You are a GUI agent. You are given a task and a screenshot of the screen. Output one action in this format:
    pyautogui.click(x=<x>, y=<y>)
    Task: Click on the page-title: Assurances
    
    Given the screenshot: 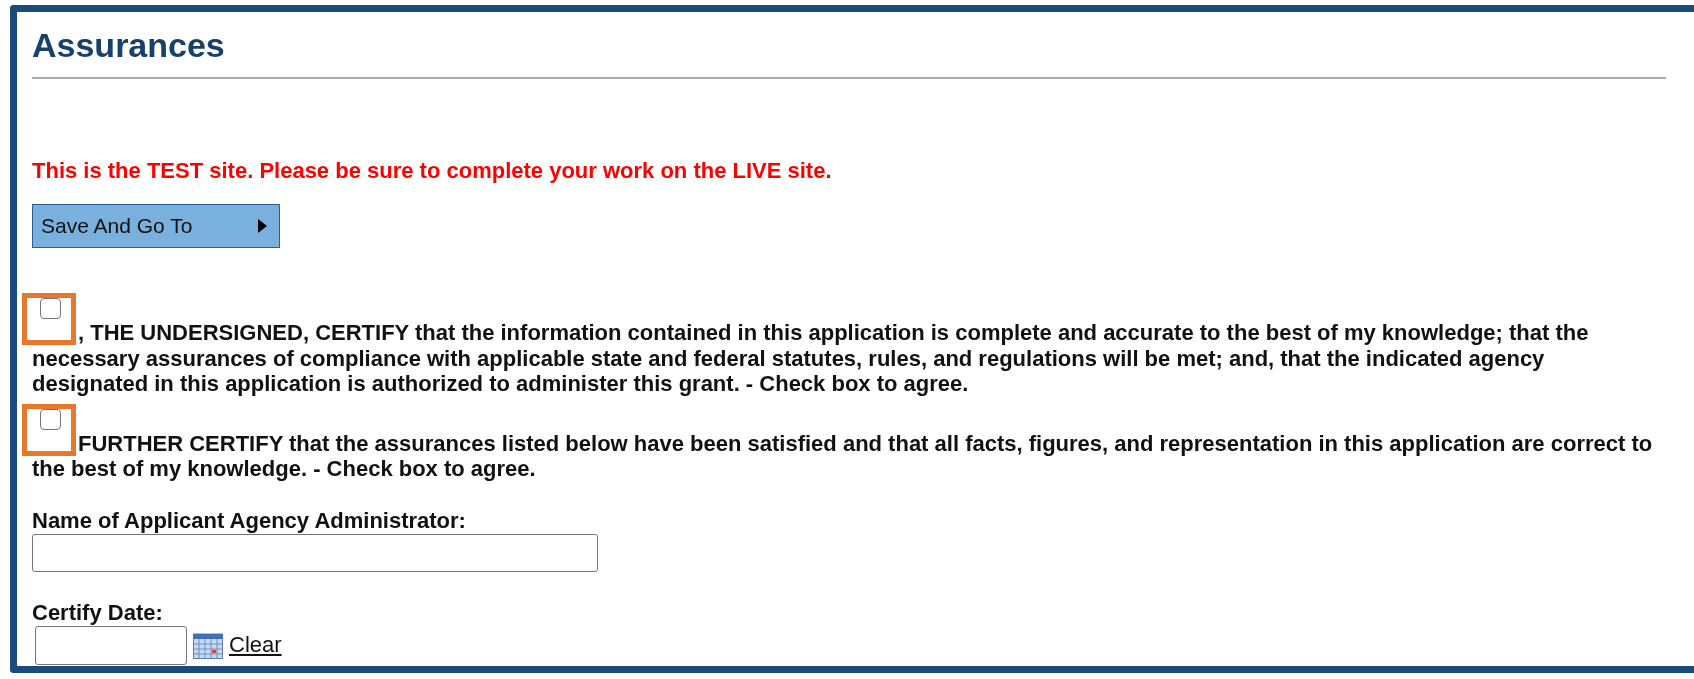 What is the action you would take?
    pyautogui.click(x=129, y=45)
    